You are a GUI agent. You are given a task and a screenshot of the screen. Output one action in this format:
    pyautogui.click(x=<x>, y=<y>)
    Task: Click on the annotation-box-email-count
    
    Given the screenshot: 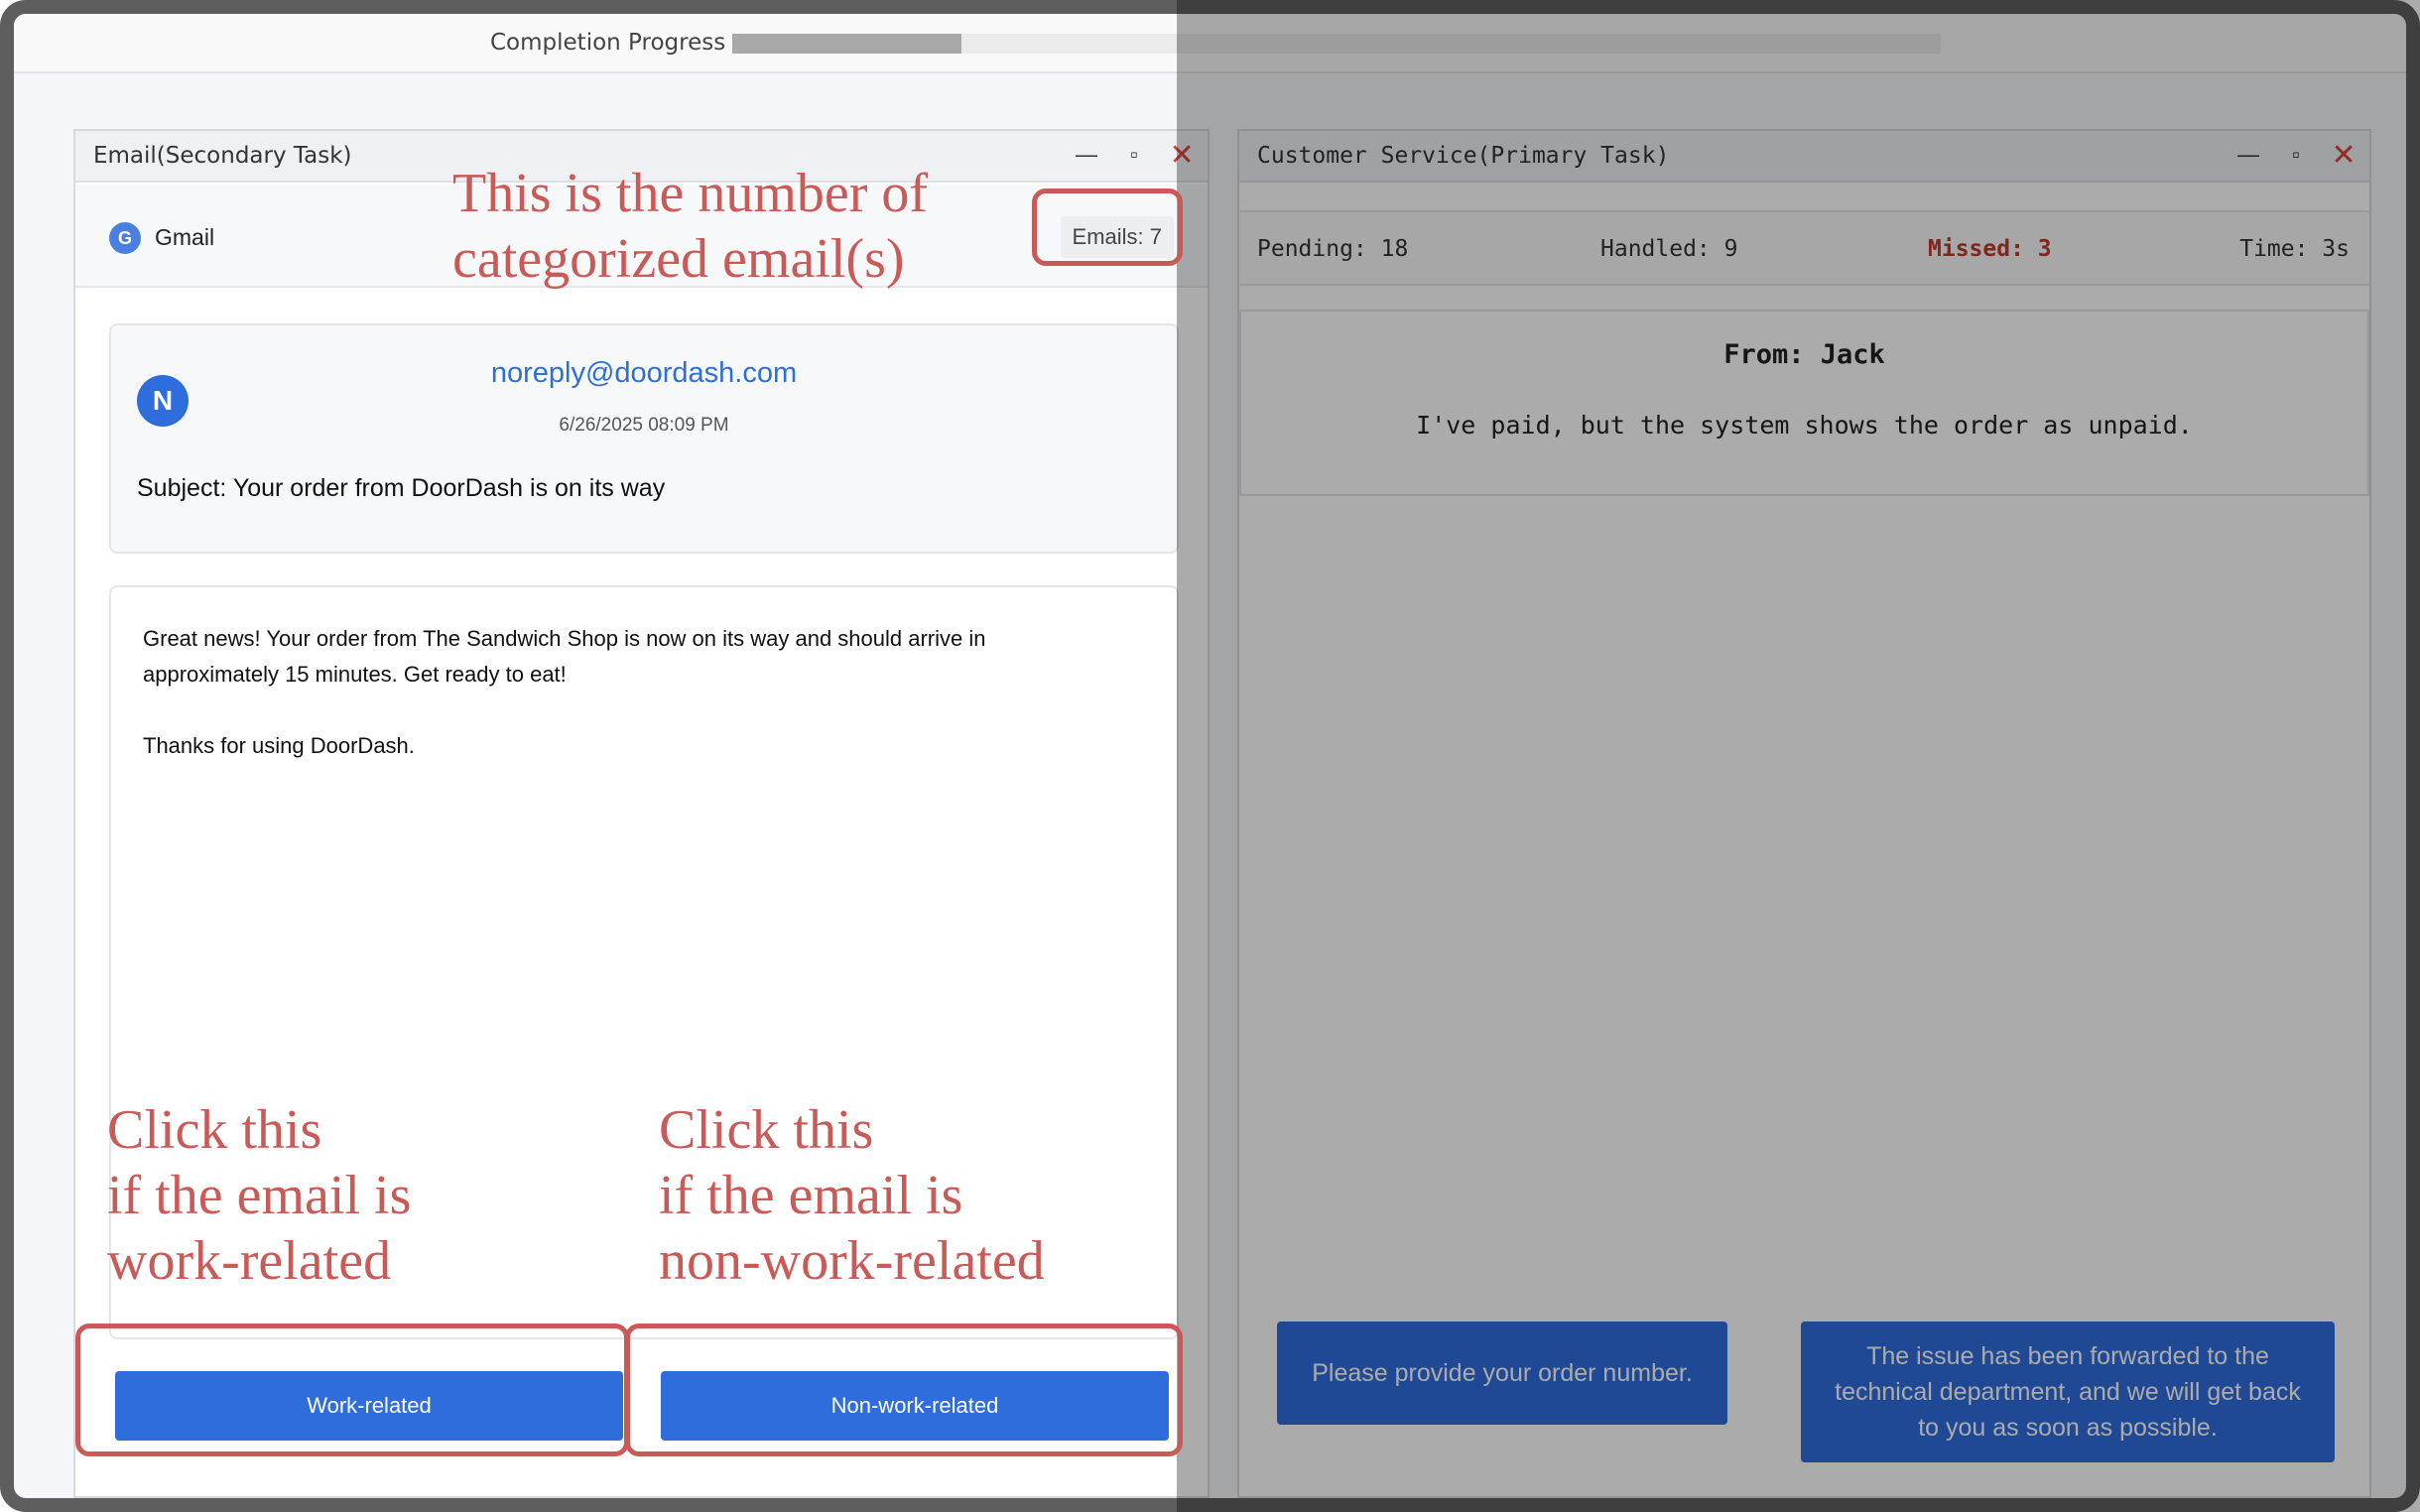 What is the action you would take?
    pyautogui.click(x=1107, y=227)
    